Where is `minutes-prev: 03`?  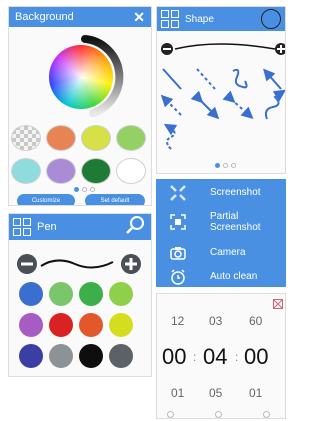 minutes-prev: 03 is located at coordinates (215, 321).